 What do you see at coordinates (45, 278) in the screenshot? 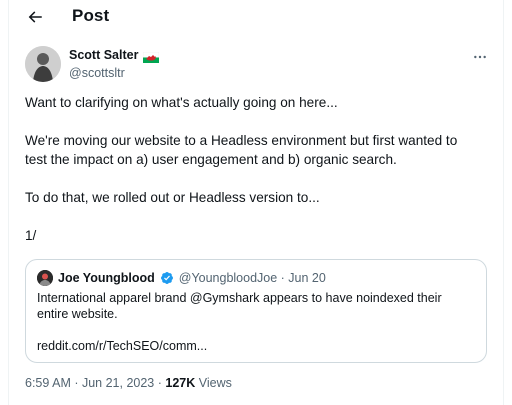
I see `quoted-avatar` at bounding box center [45, 278].